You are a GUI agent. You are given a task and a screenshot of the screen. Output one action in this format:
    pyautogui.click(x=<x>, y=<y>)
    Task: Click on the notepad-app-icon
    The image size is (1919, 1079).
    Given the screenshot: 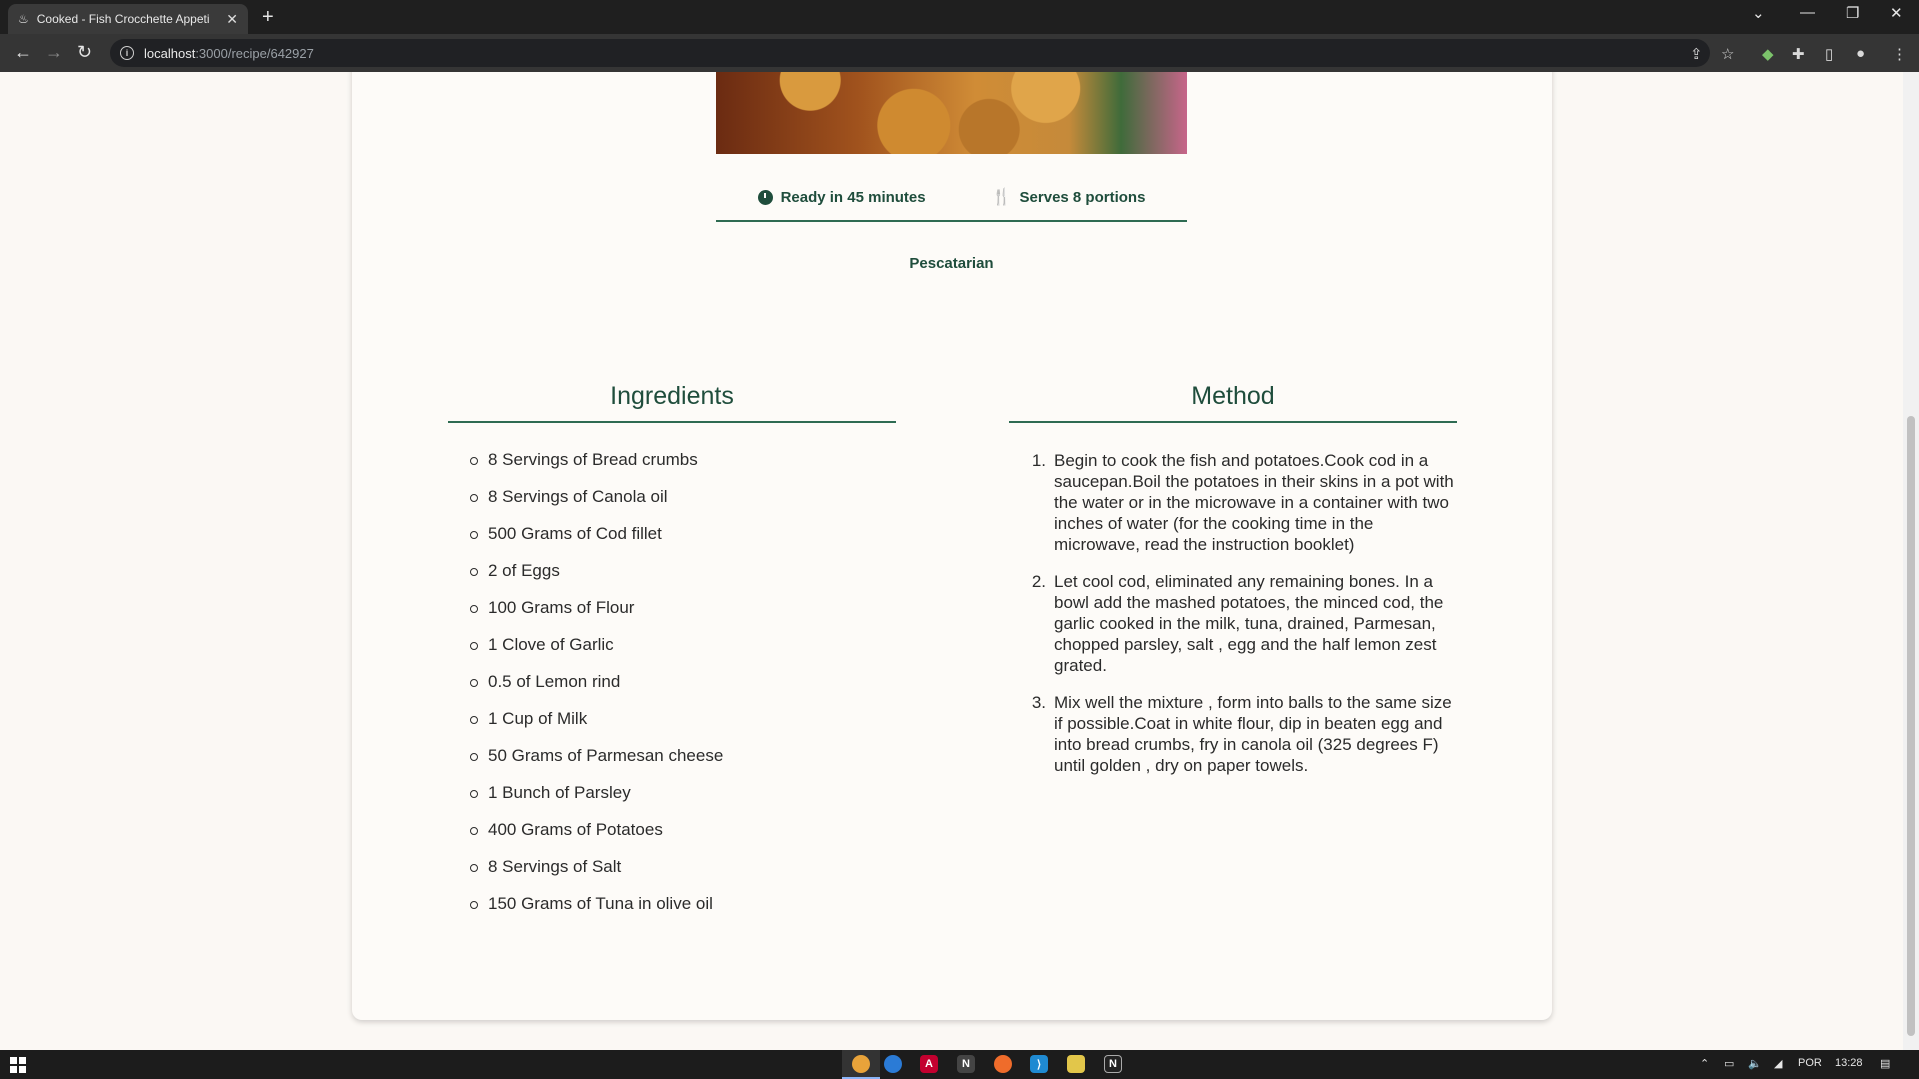 What is the action you would take?
    pyautogui.click(x=1076, y=1064)
    